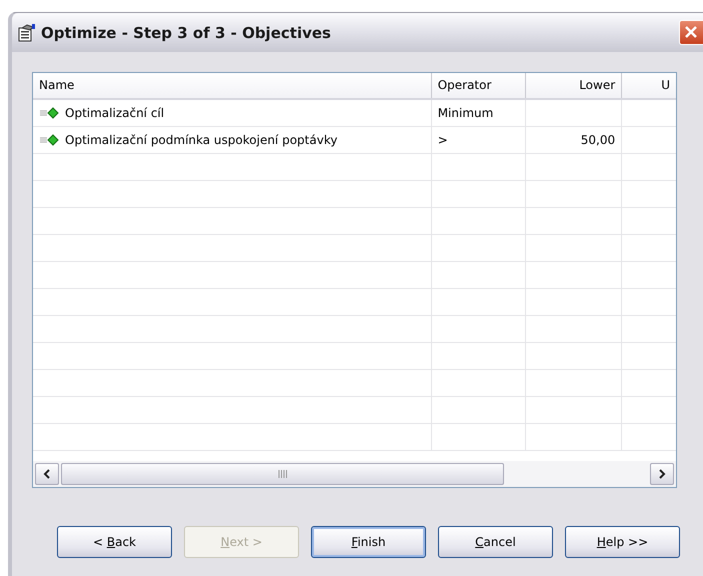  I want to click on table-cell: Optimalizační cíl, so click(114, 113).